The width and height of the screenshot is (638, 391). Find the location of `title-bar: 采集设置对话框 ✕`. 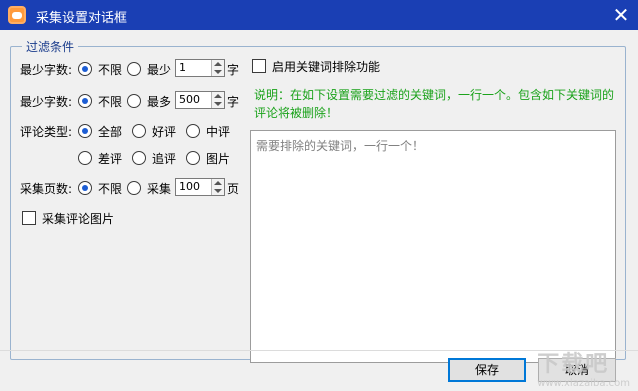

title-bar: 采集设置对话框 ✕ is located at coordinates (319, 15).